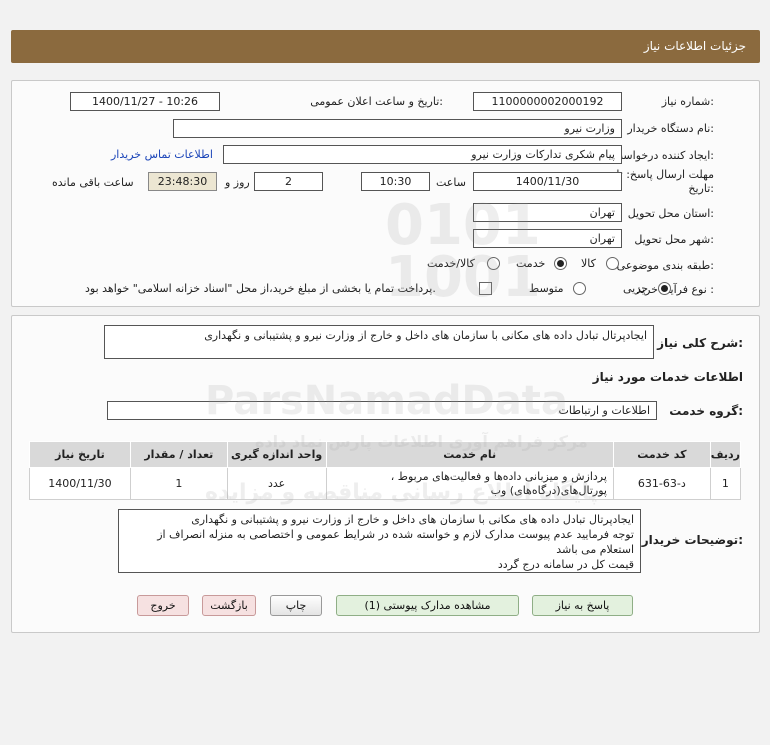 This screenshot has height=745, width=770. What do you see at coordinates (692, 540) in the screenshot?
I see `buyer-notes-label: توضیحات خریدار:` at bounding box center [692, 540].